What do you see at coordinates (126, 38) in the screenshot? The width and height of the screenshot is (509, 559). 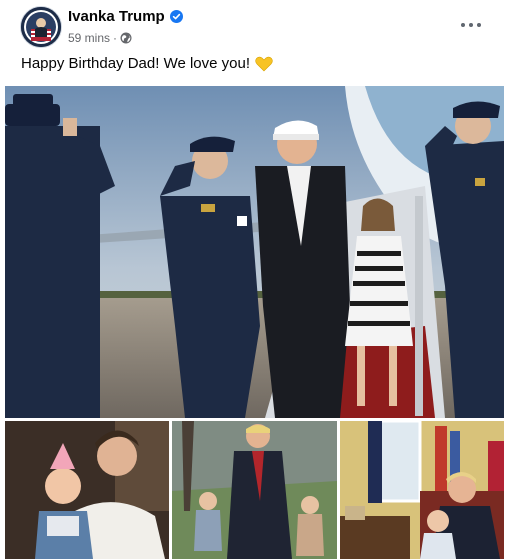 I see `globe-icon` at bounding box center [126, 38].